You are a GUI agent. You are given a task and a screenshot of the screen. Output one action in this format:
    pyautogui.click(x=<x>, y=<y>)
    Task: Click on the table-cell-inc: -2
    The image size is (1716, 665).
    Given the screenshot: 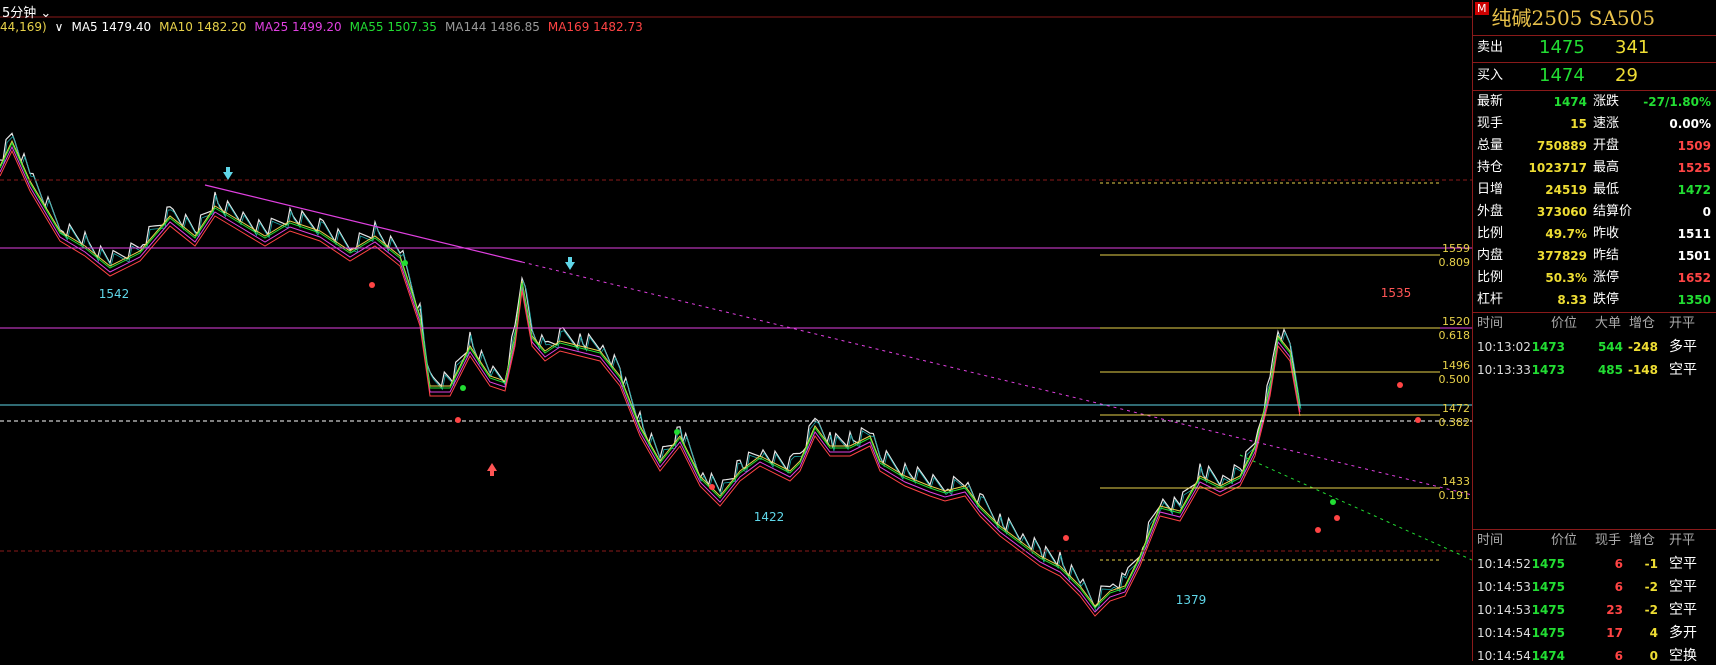 What is the action you would take?
    pyautogui.click(x=1651, y=610)
    